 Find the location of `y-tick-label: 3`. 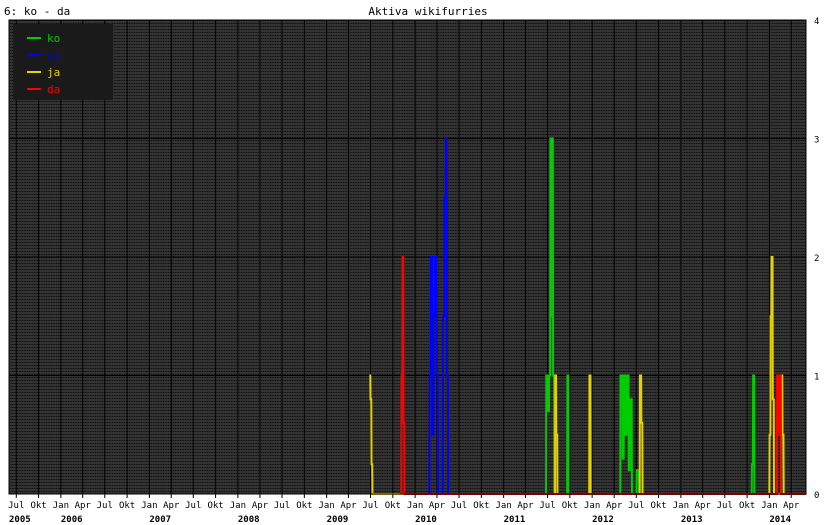

y-tick-label: 3 is located at coordinates (816, 141).